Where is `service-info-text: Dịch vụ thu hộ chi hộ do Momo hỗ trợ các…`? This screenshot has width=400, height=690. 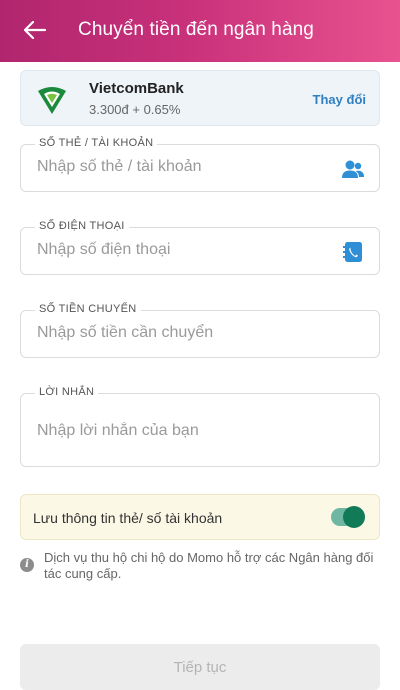
service-info-text: Dịch vụ thu hộ chi hộ do Momo hỗ trợ các… is located at coordinates (209, 565).